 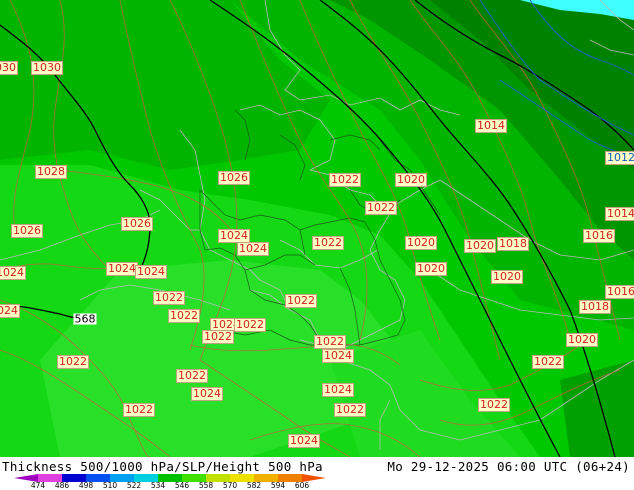 I want to click on thickness-scale-ticks: 474 486 498 510 522 534 546 558 570 582 594 606, so click(x=200, y=486).